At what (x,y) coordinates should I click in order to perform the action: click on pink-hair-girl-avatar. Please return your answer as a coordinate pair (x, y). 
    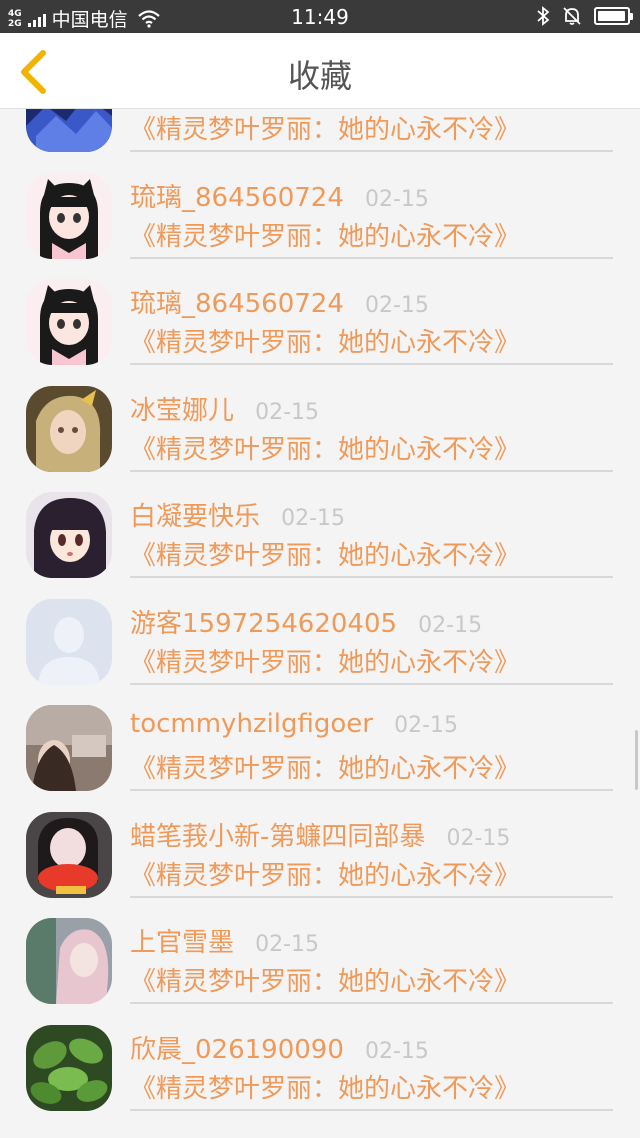
    Looking at the image, I should click on (69, 961).